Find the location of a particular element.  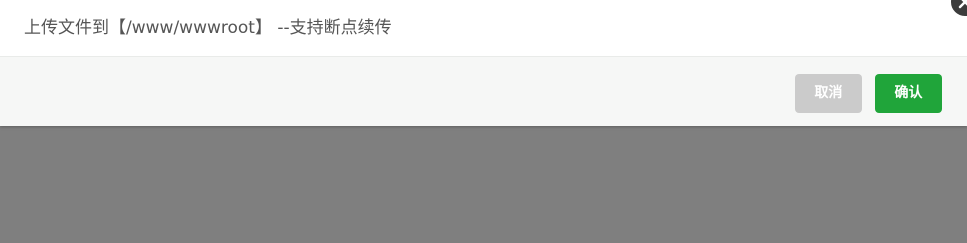

confirm-button: 确认 is located at coordinates (908, 93).